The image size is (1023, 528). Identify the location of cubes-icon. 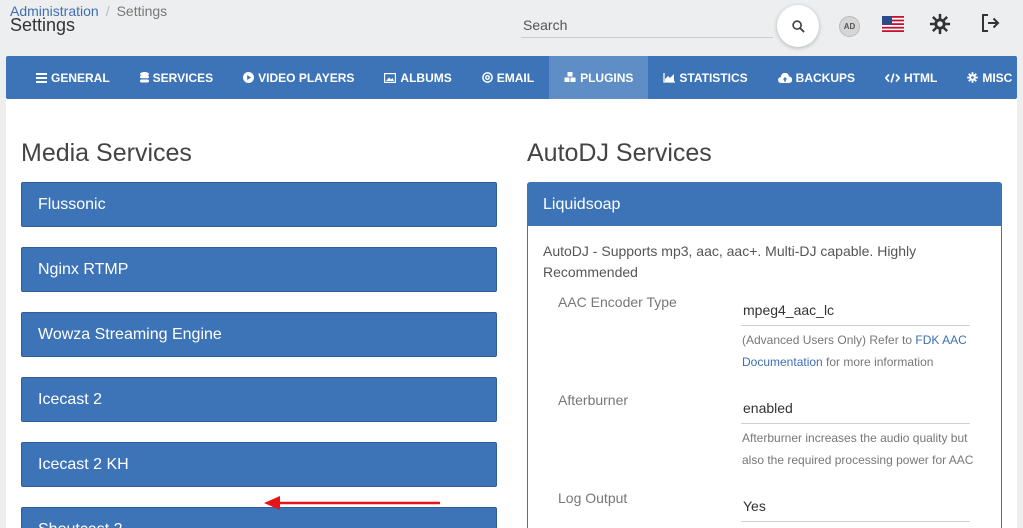
(570, 77).